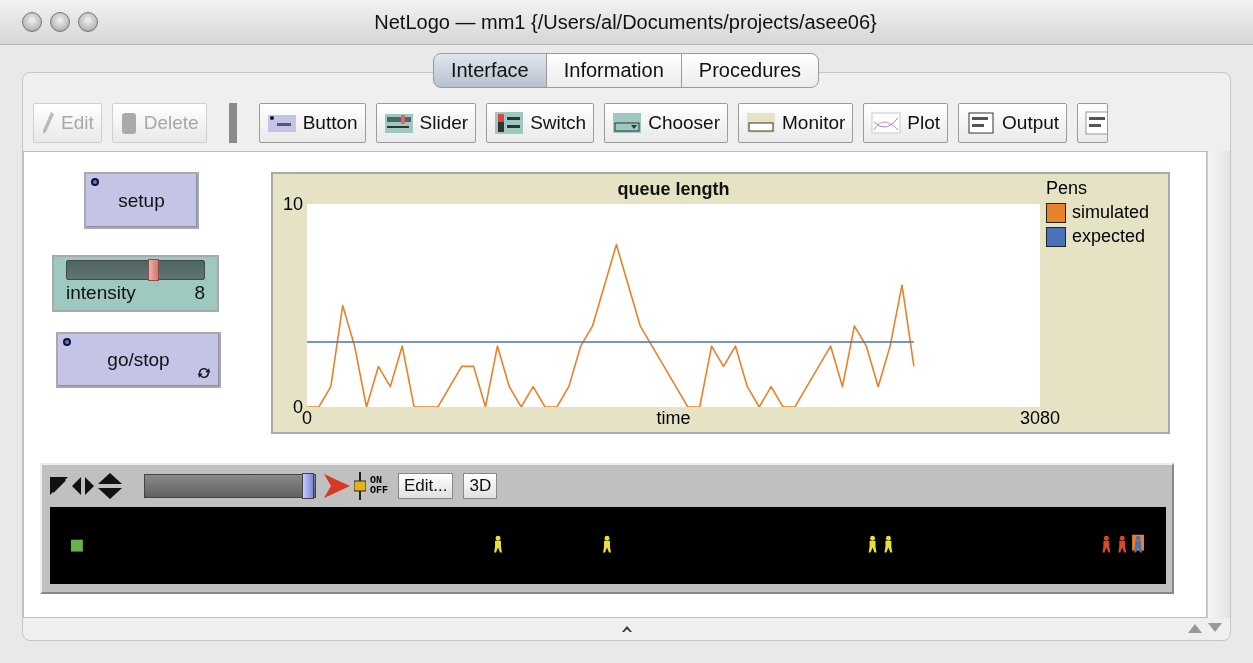  I want to click on monitor-tool-button: Monitor, so click(796, 123).